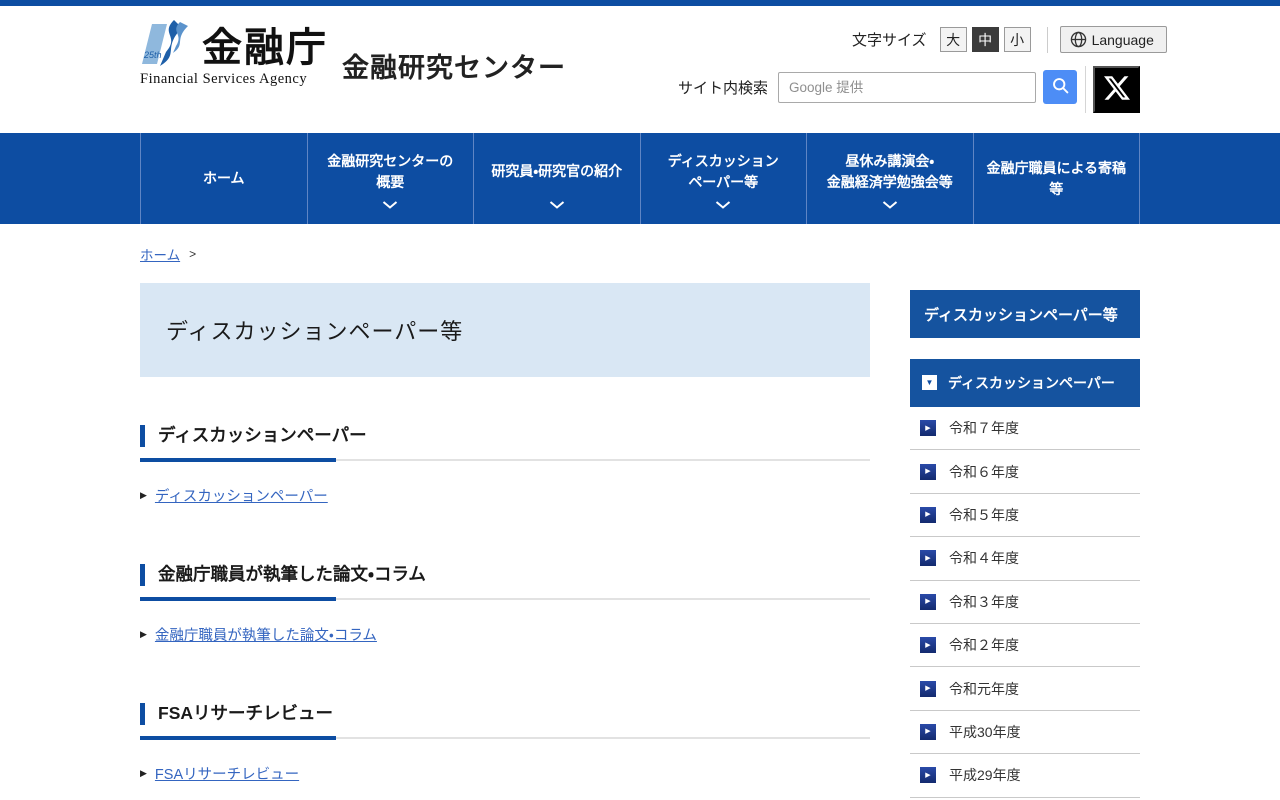  Describe the element at coordinates (1017, 39) in the screenshot. I see `font-size-small-button: 小` at that location.